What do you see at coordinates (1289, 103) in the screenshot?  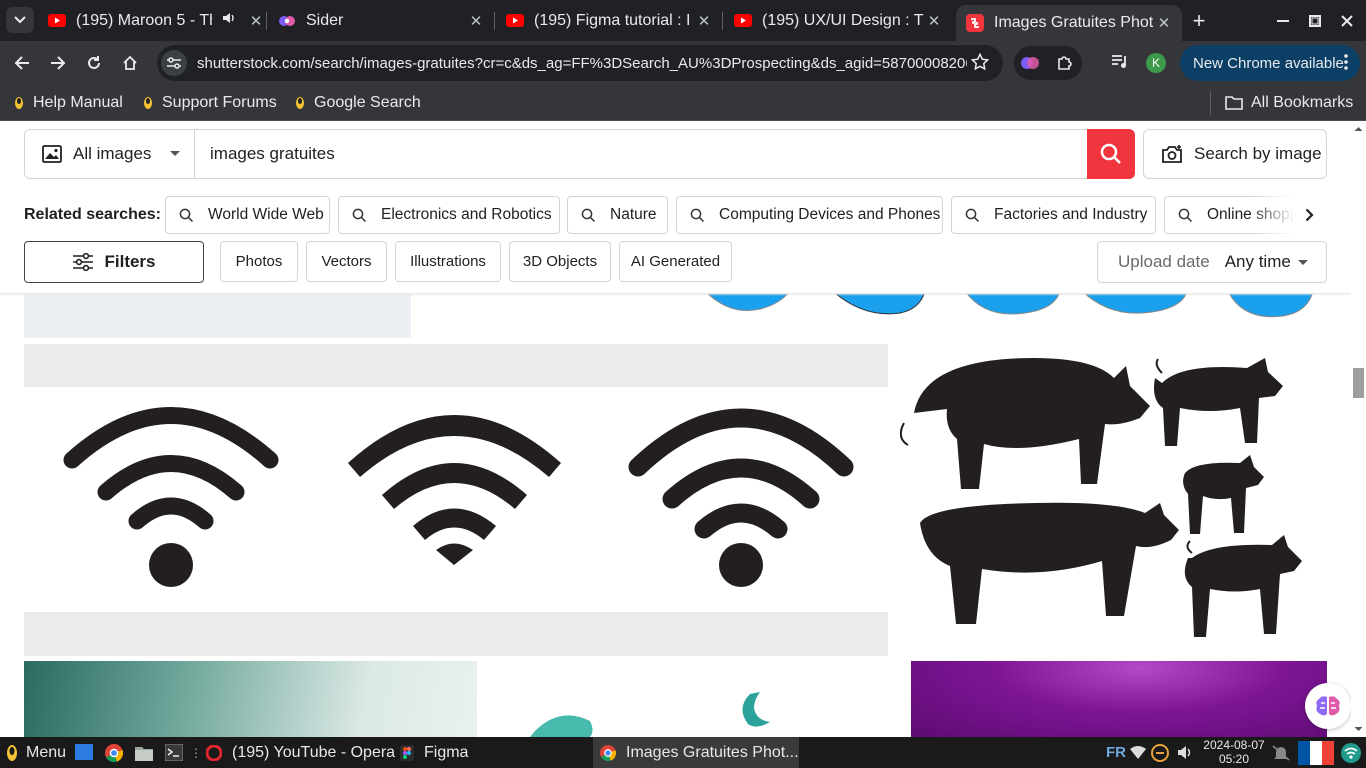 I see `all-bookmarks-button: All Bookmarks` at bounding box center [1289, 103].